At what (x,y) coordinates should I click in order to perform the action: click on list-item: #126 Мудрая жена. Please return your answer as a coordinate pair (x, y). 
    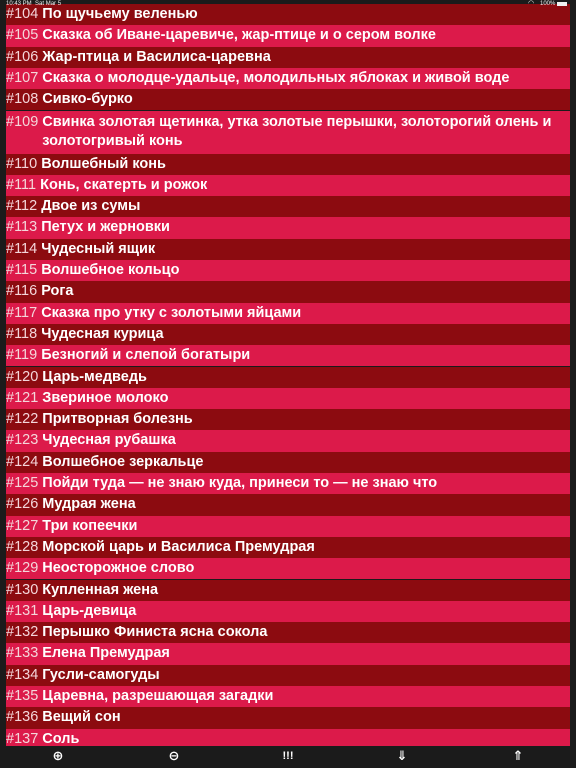
    Looking at the image, I should click on (288, 505).